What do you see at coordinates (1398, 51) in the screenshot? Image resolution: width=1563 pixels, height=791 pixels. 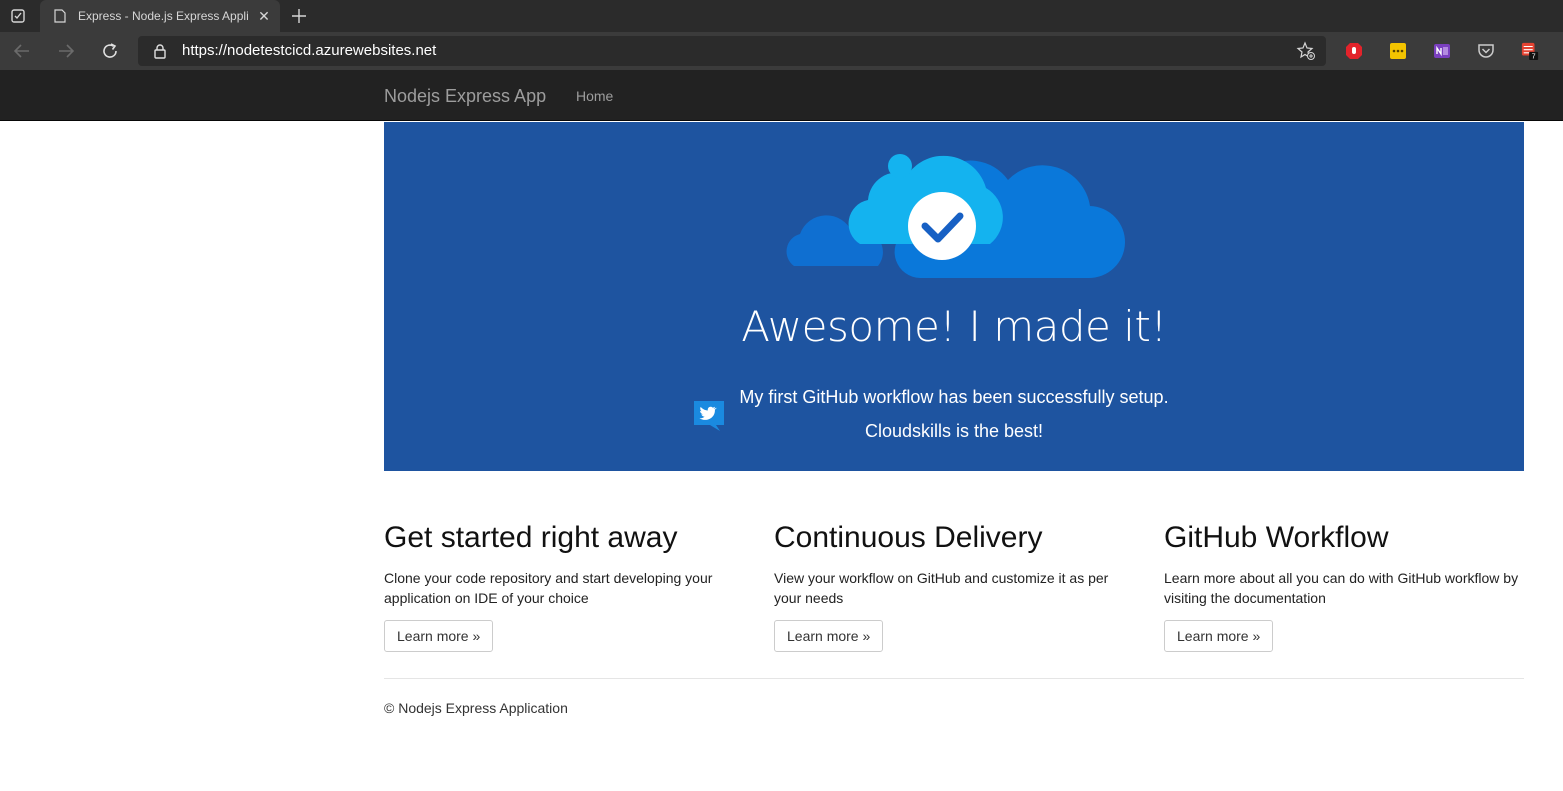 I see `notes-icon` at bounding box center [1398, 51].